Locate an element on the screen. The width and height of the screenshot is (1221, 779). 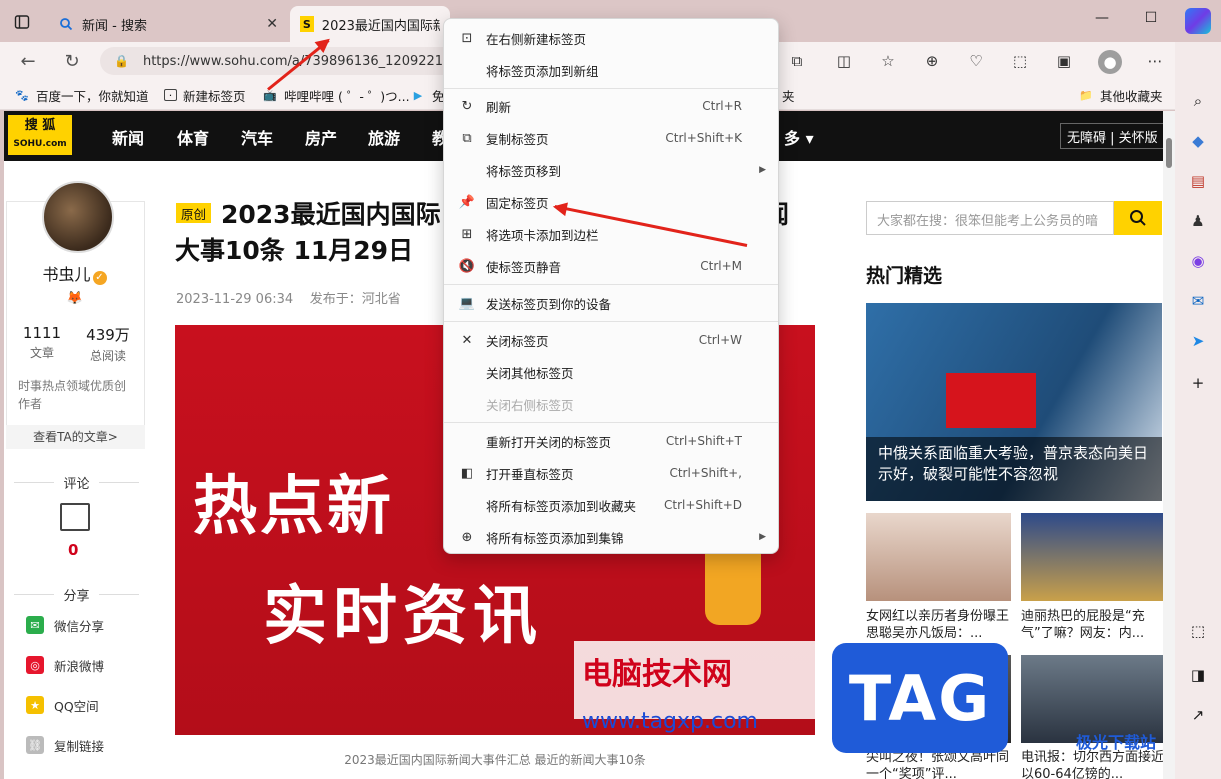
menu-add-to-sidebar: ⊞ 将选项卡添加到边栏 is located at coordinates (611, 234).